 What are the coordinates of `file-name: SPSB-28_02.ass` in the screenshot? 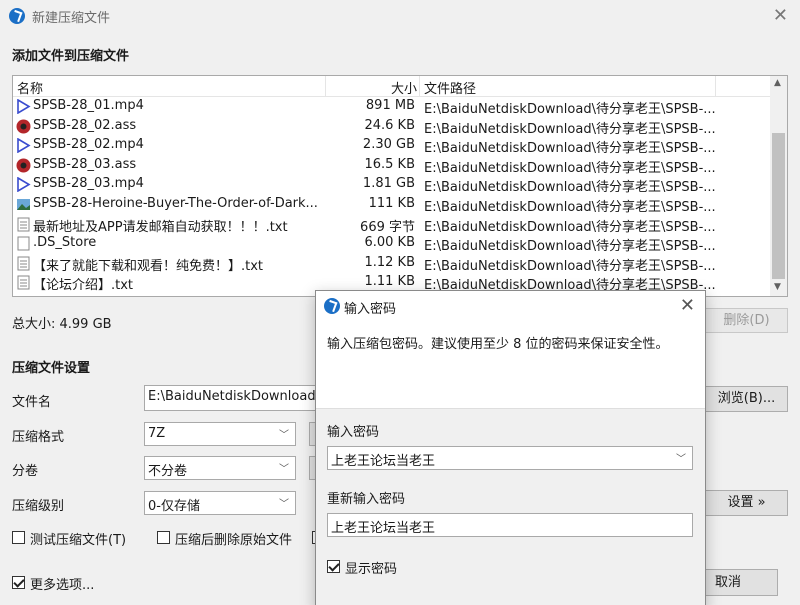 It's located at (85, 125).